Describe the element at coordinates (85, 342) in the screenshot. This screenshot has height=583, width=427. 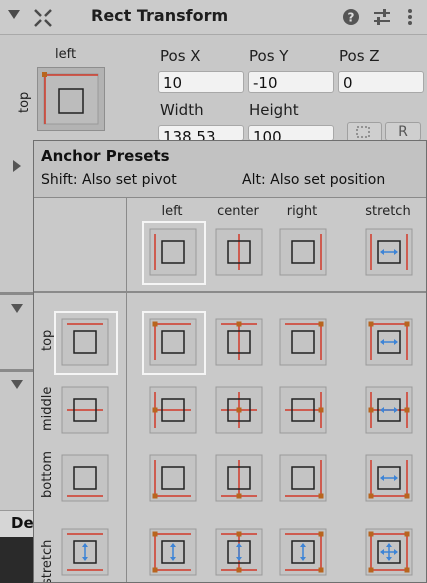
I see `preset-none-top` at that location.